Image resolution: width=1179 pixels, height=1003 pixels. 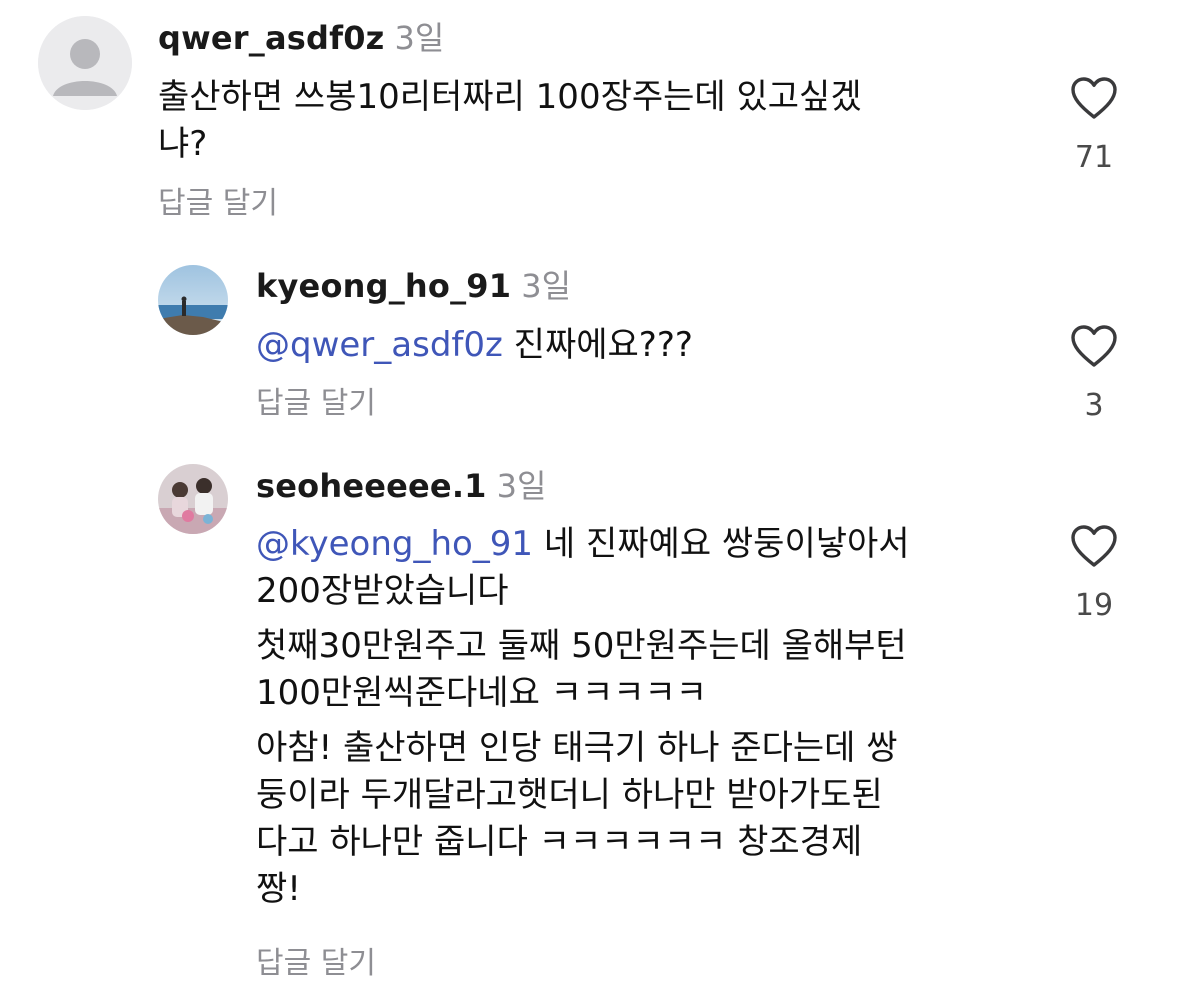 What do you see at coordinates (382, 591) in the screenshot?
I see `comment-text-line: 200장받았습니다` at bounding box center [382, 591].